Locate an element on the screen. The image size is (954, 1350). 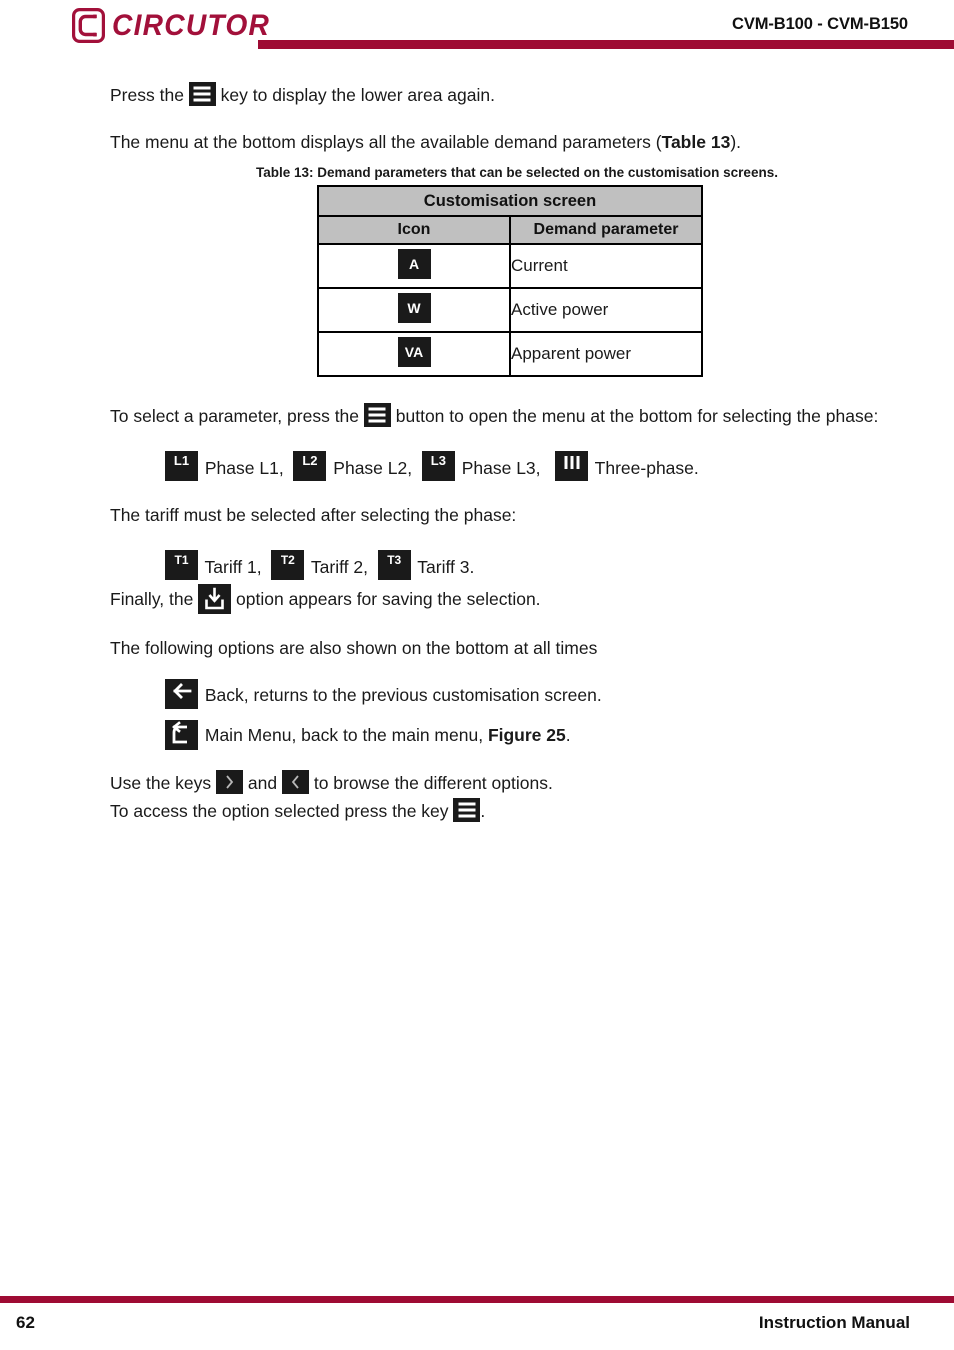
table-cell-icon: A is located at coordinates (414, 266).